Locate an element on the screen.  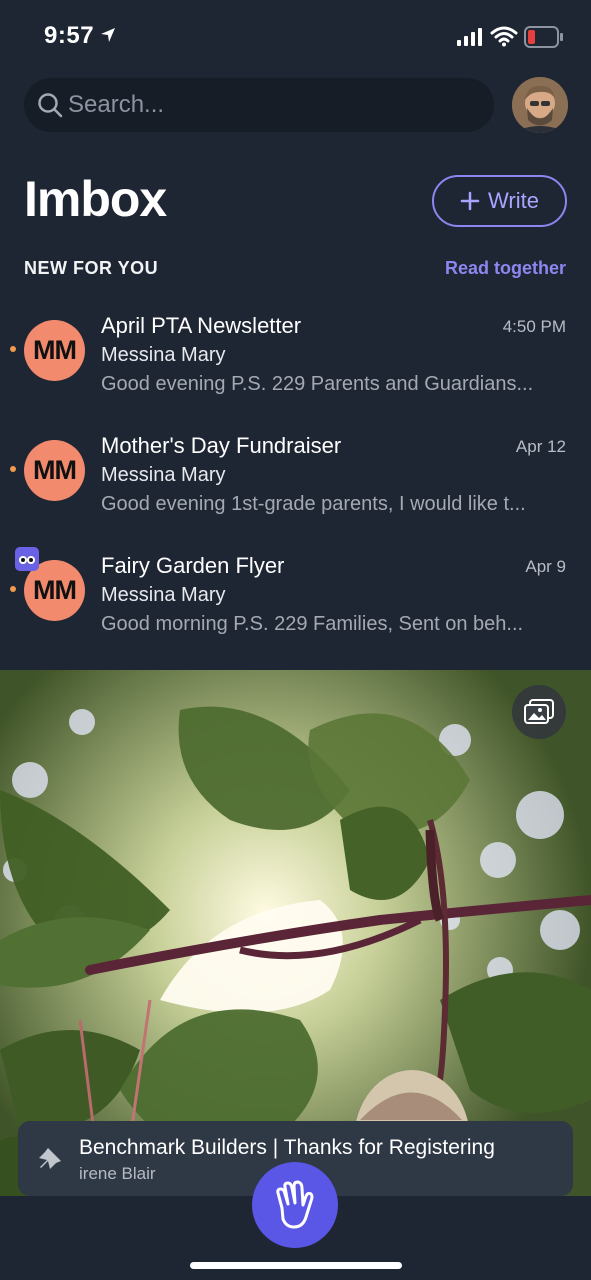
email-subject: April PTA Newsletter is located at coordinates (201, 325).